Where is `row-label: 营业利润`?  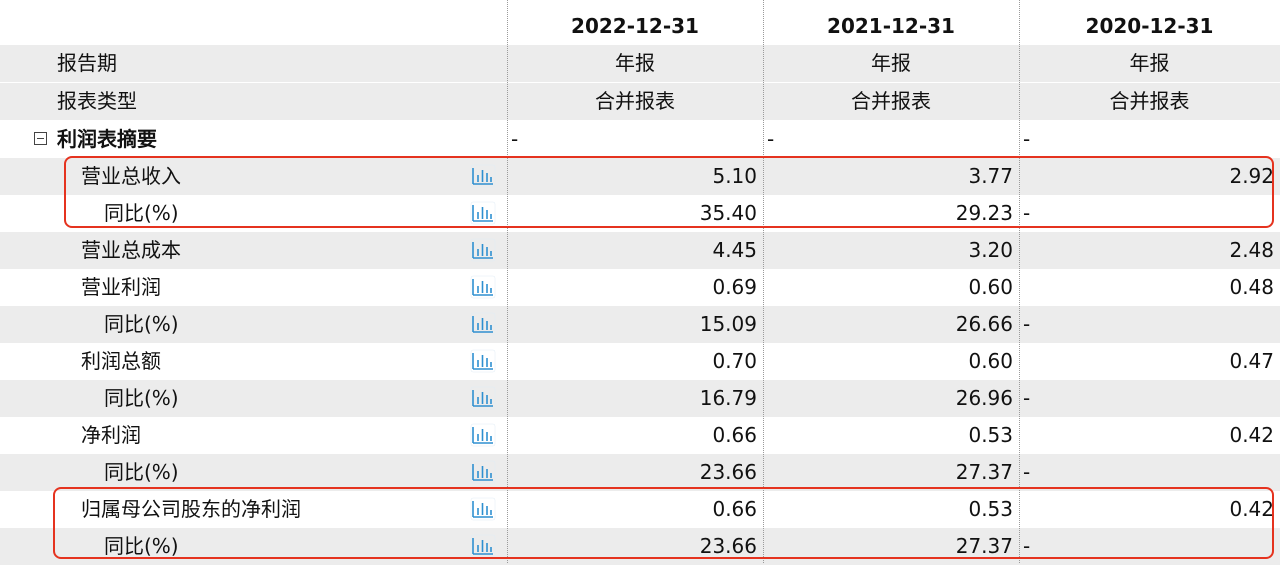 row-label: 营业利润 is located at coordinates (121, 287).